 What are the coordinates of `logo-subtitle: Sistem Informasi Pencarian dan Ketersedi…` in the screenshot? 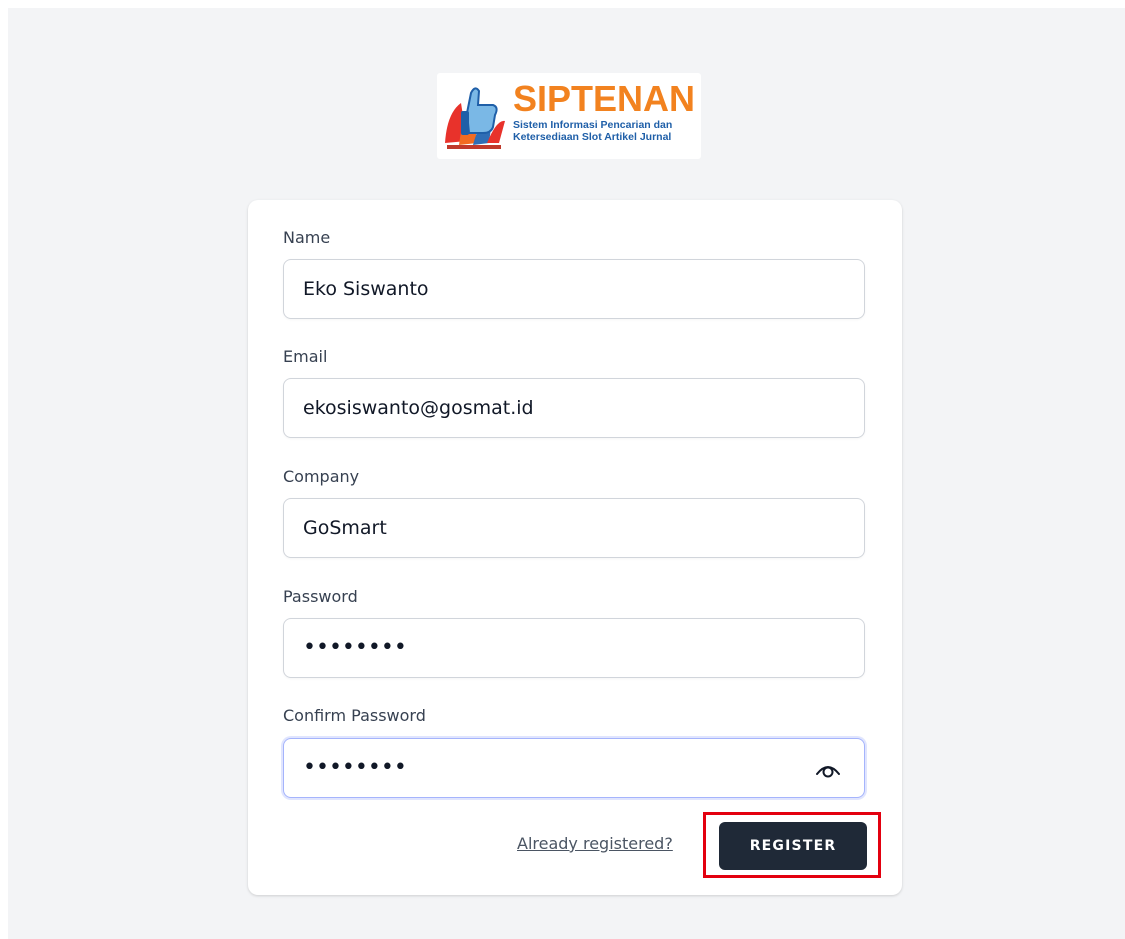 It's located at (592, 131).